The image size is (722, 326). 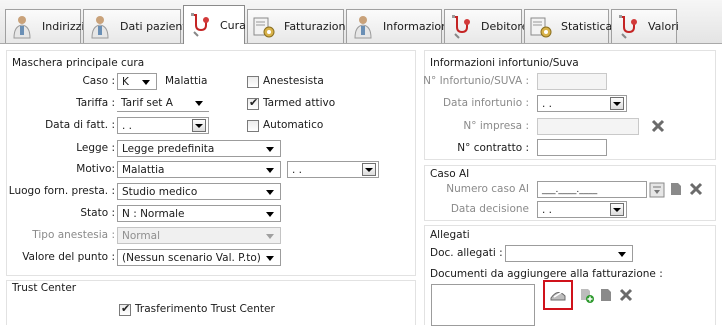 I want to click on numero-caso-ai-label: Numero caso AI, so click(x=487, y=189).